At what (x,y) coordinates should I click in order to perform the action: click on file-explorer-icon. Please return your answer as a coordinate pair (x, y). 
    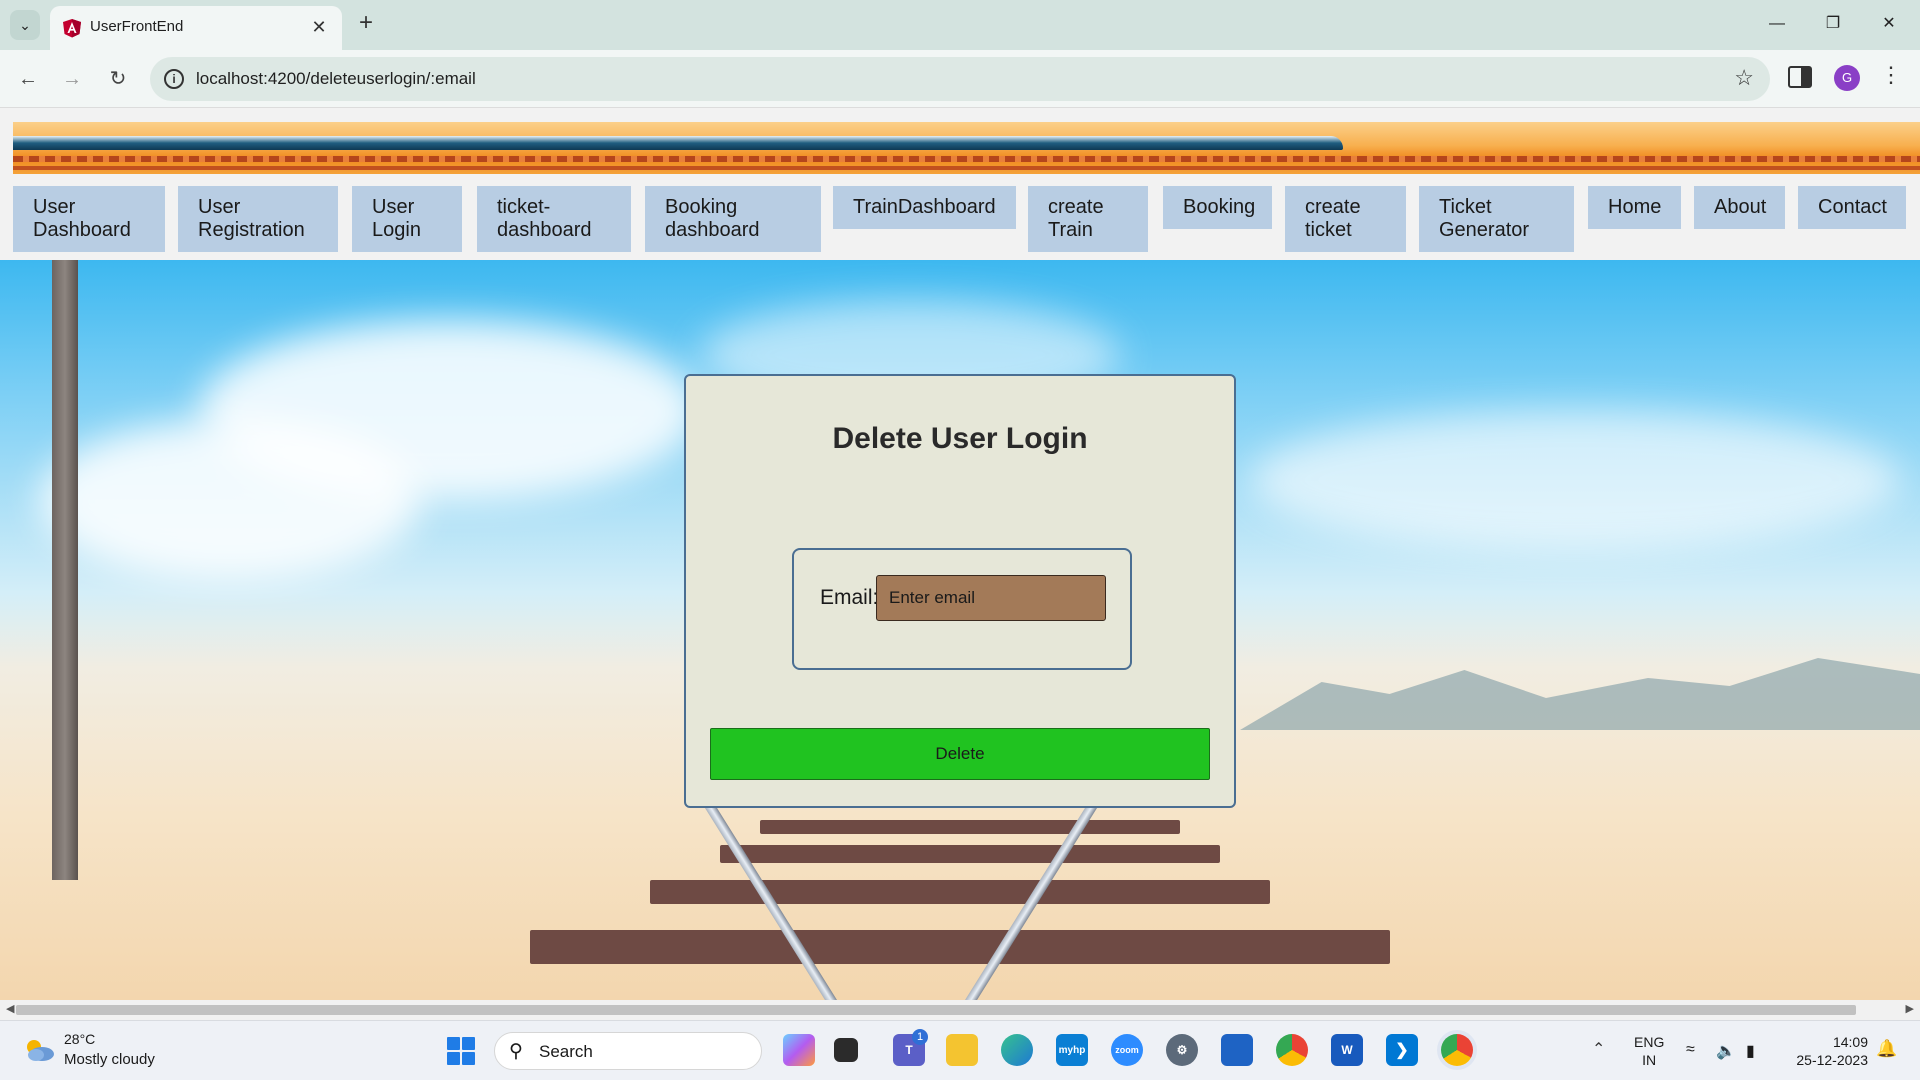
    Looking at the image, I should click on (962, 1050).